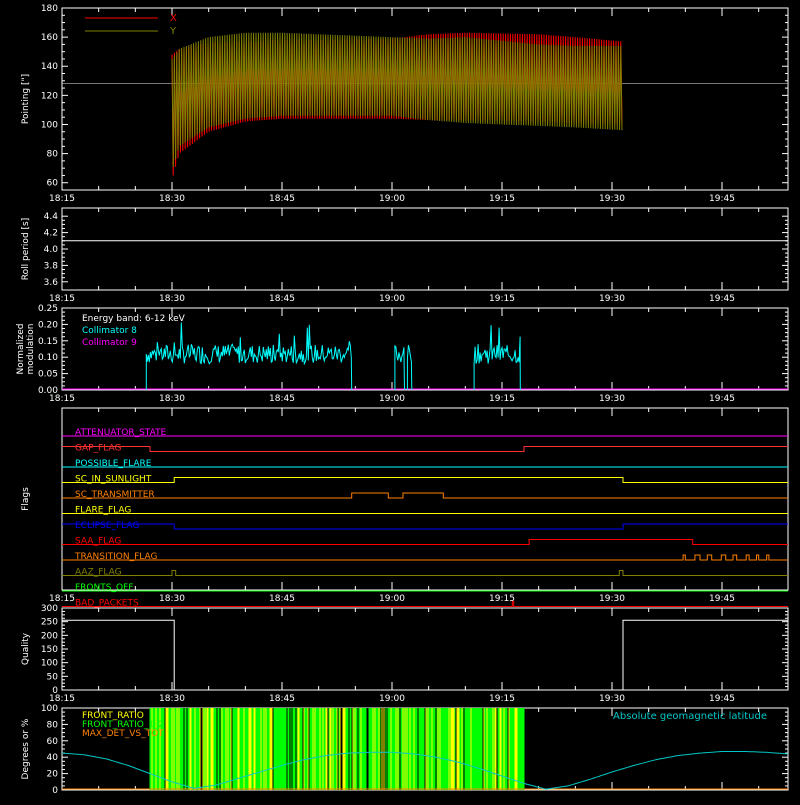 This screenshot has height=805, width=800. Describe the element at coordinates (337, 749) in the screenshot. I see `front-ratio-bars` at that location.